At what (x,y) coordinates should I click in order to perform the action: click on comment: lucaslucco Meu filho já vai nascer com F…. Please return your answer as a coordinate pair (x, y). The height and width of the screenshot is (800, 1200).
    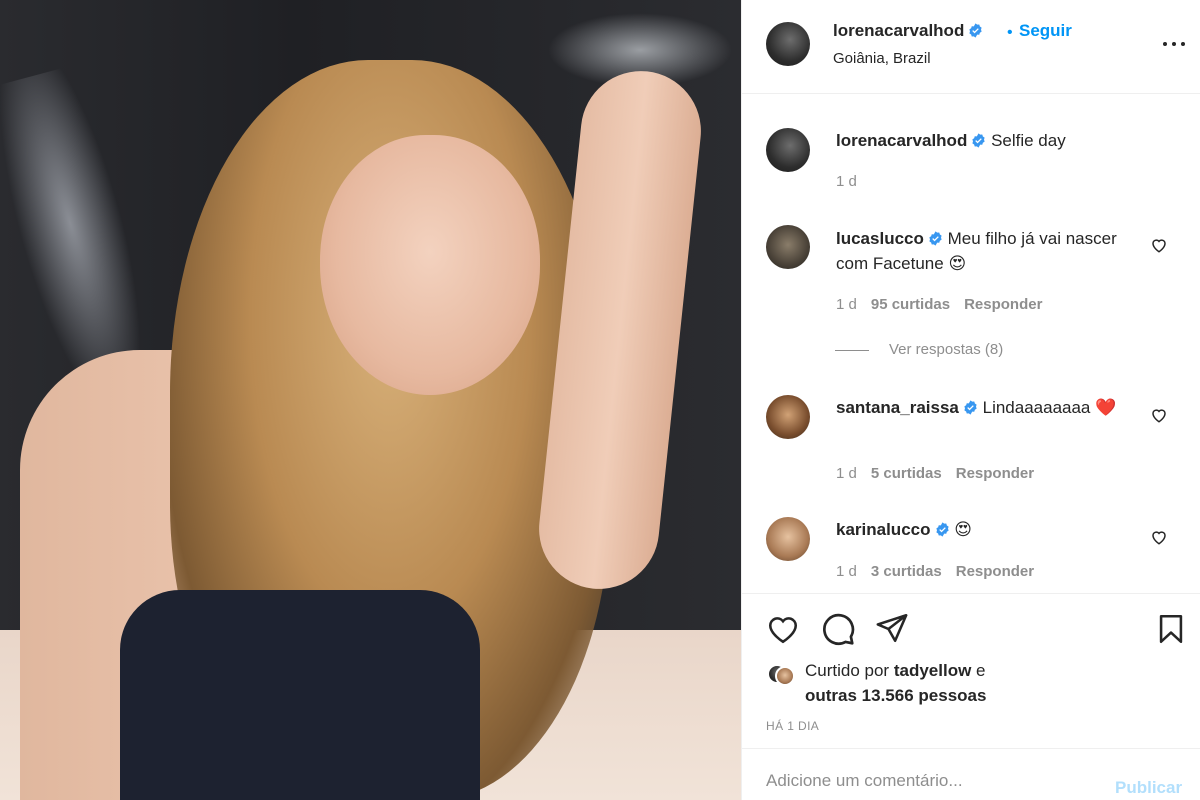
    Looking at the image, I should click on (986, 251).